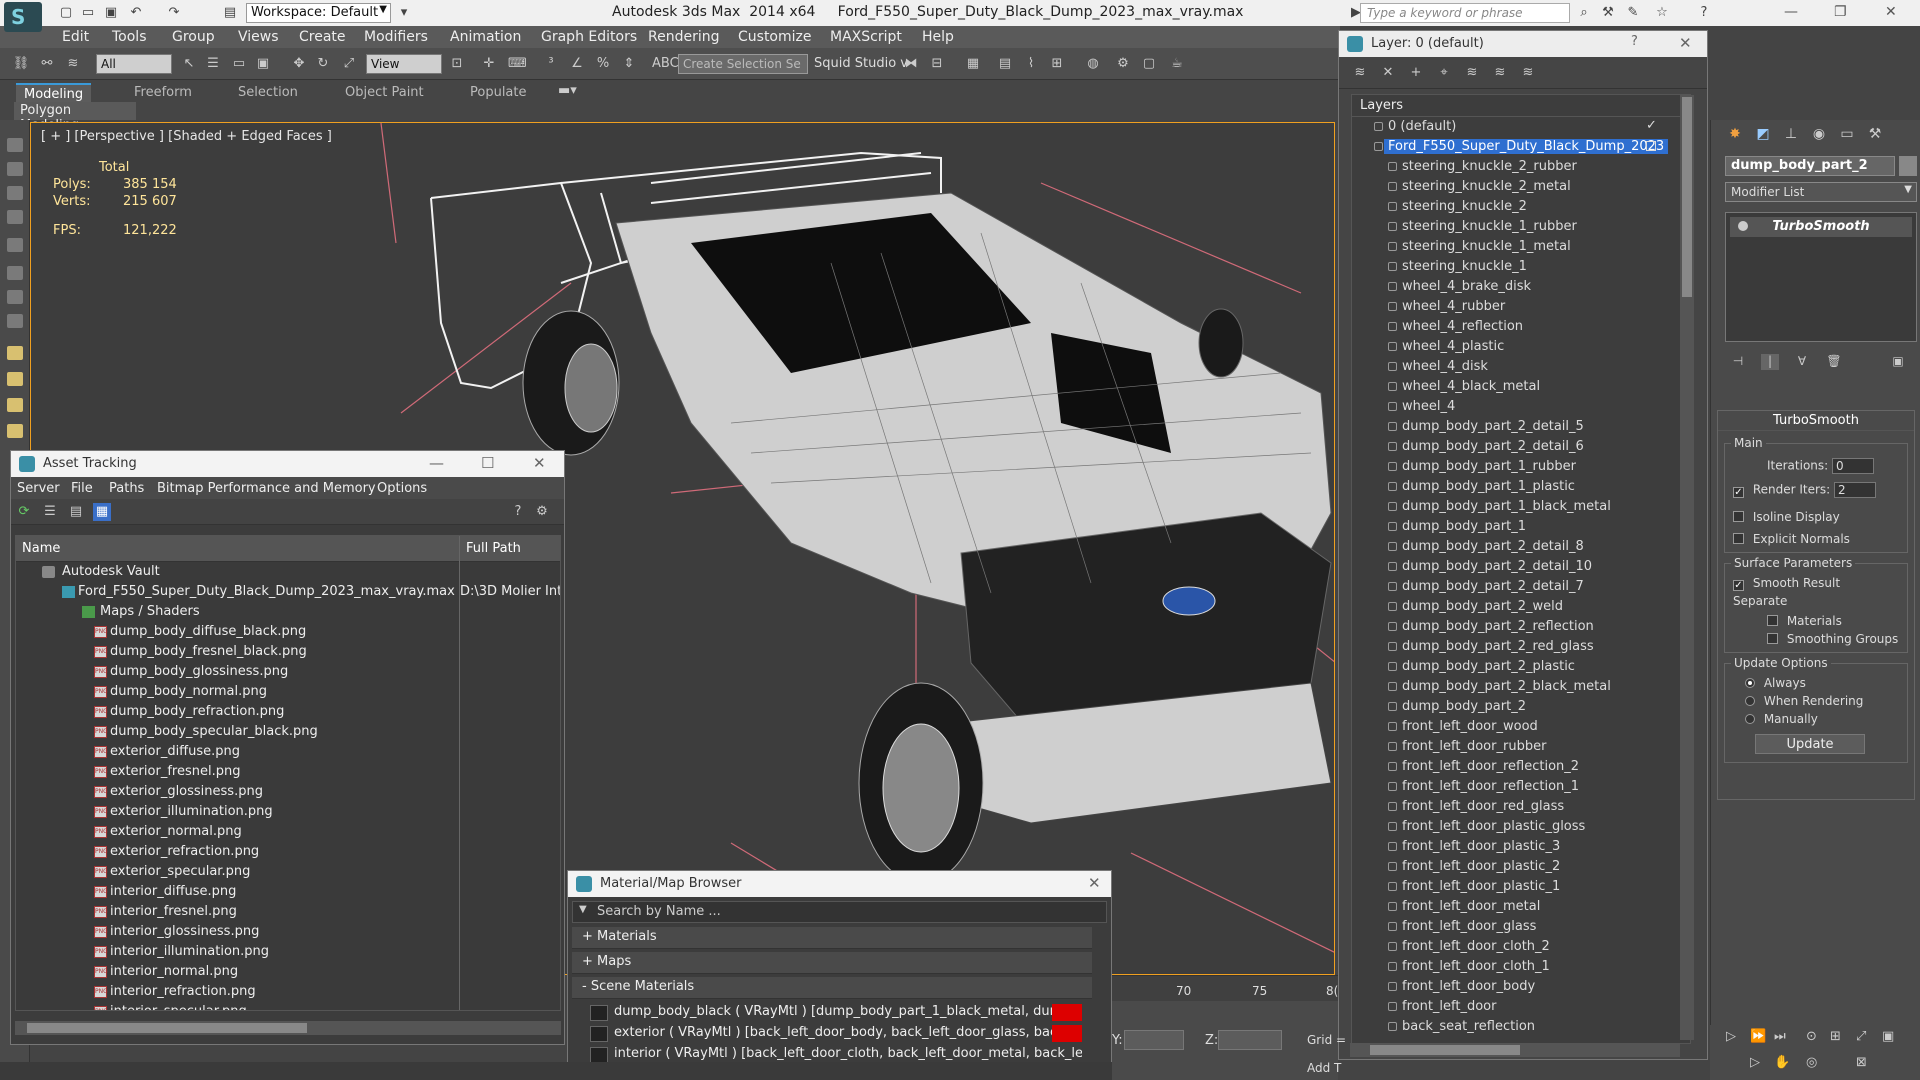  Describe the element at coordinates (1521, 227) in the screenshot. I see `layer-object-item: steering_knuckle_1_rubber` at that location.